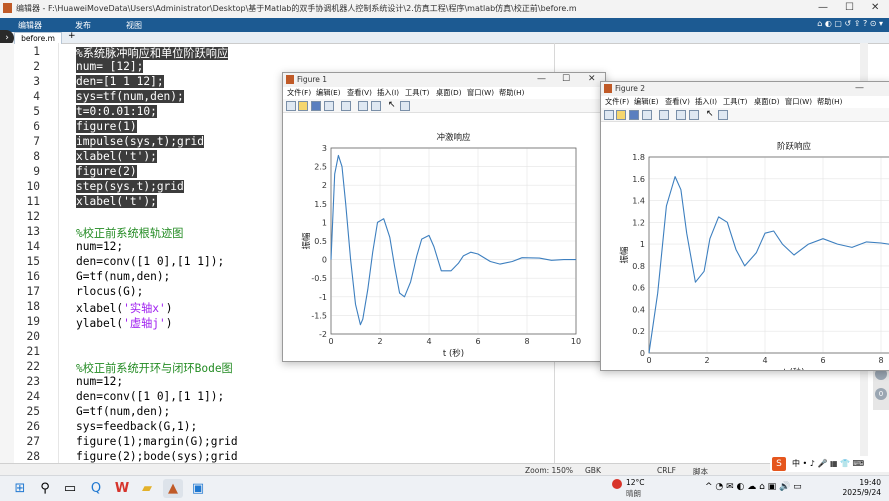  I want to click on y-tick-label: 1.6, so click(638, 179).